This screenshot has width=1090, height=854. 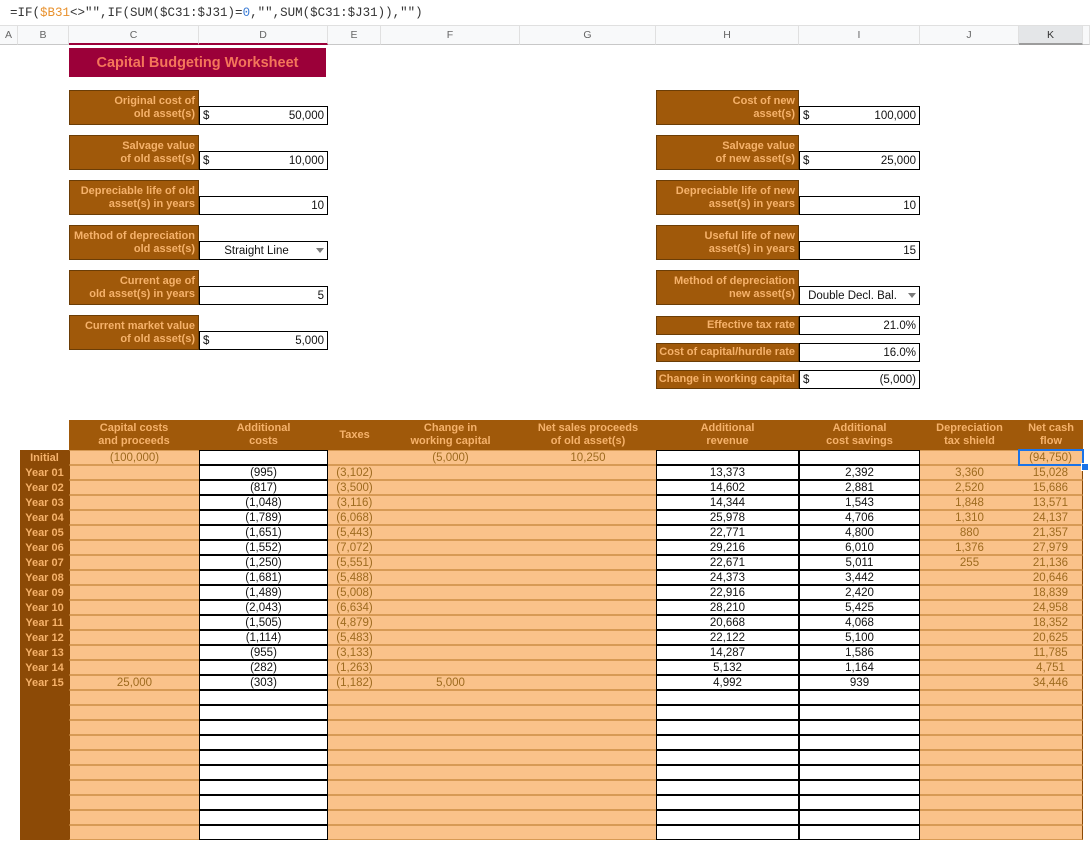 I want to click on table-cell-r21-c5, so click(x=727, y=772).